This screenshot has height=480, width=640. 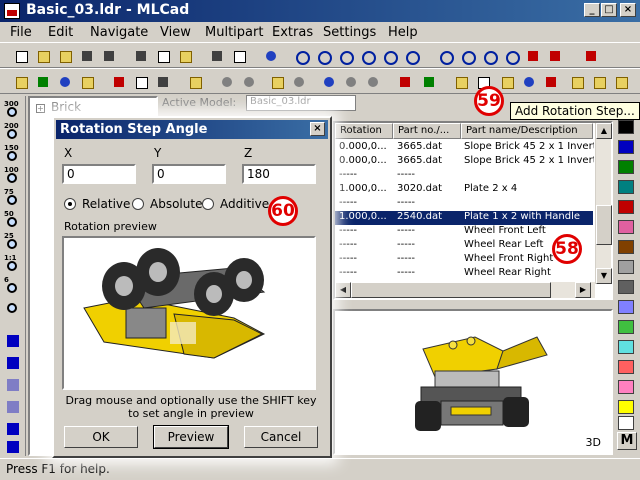 What do you see at coordinates (489, 56) in the screenshot?
I see `rotate-y-icon` at bounding box center [489, 56].